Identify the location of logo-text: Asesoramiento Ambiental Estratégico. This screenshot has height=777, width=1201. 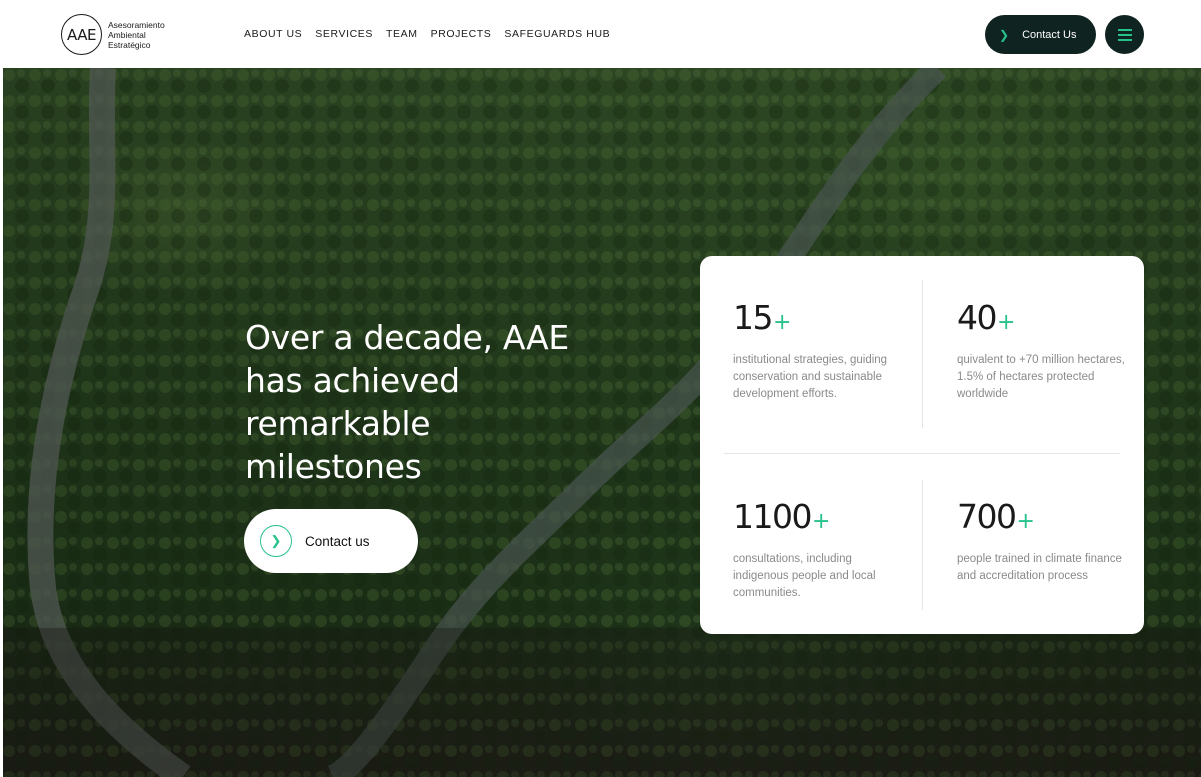
(136, 35).